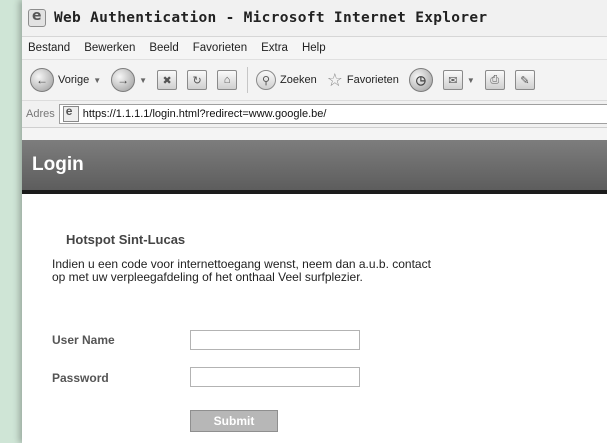  What do you see at coordinates (275, 377) in the screenshot?
I see `password-field` at bounding box center [275, 377].